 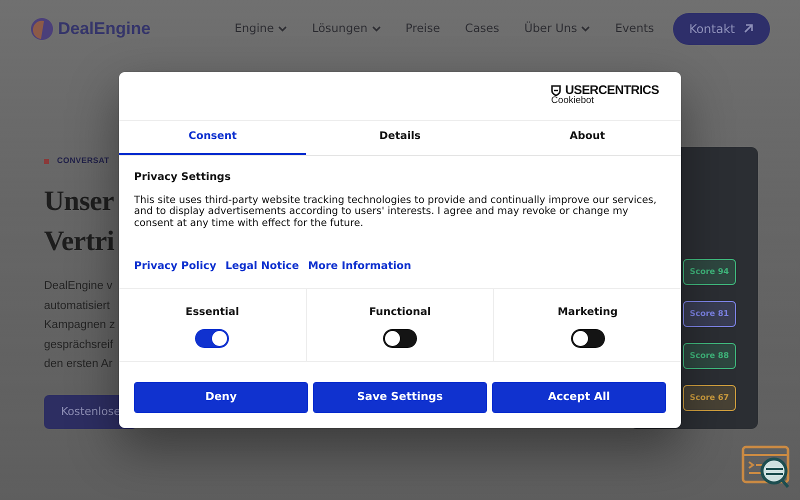 I want to click on dialog-button: Save Settings, so click(x=400, y=397).